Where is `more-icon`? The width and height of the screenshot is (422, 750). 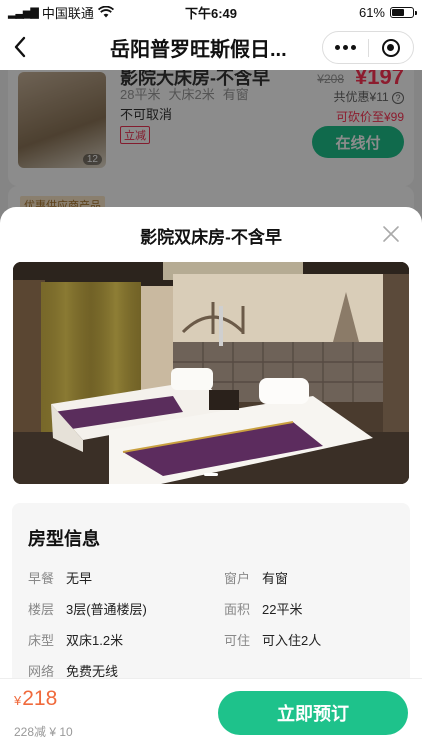
more-icon is located at coordinates (345, 47).